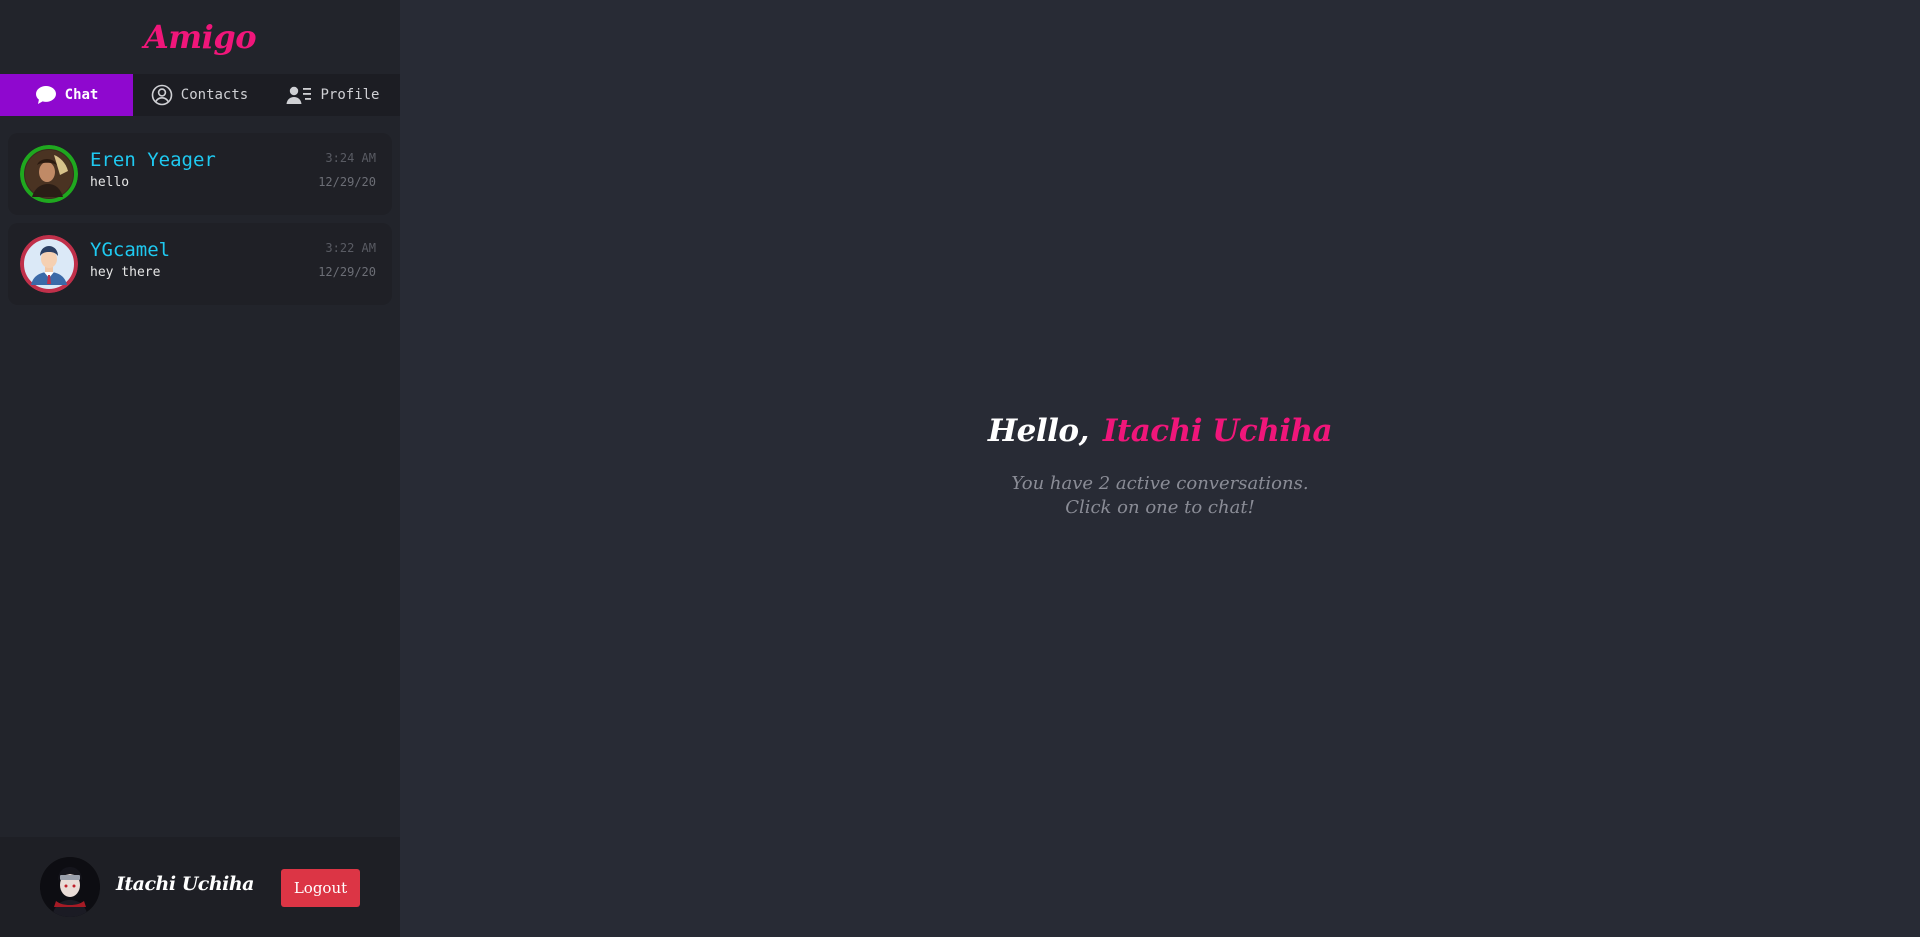 The width and height of the screenshot is (1920, 937). Describe the element at coordinates (49, 174) in the screenshot. I see `eren-avatar` at that location.